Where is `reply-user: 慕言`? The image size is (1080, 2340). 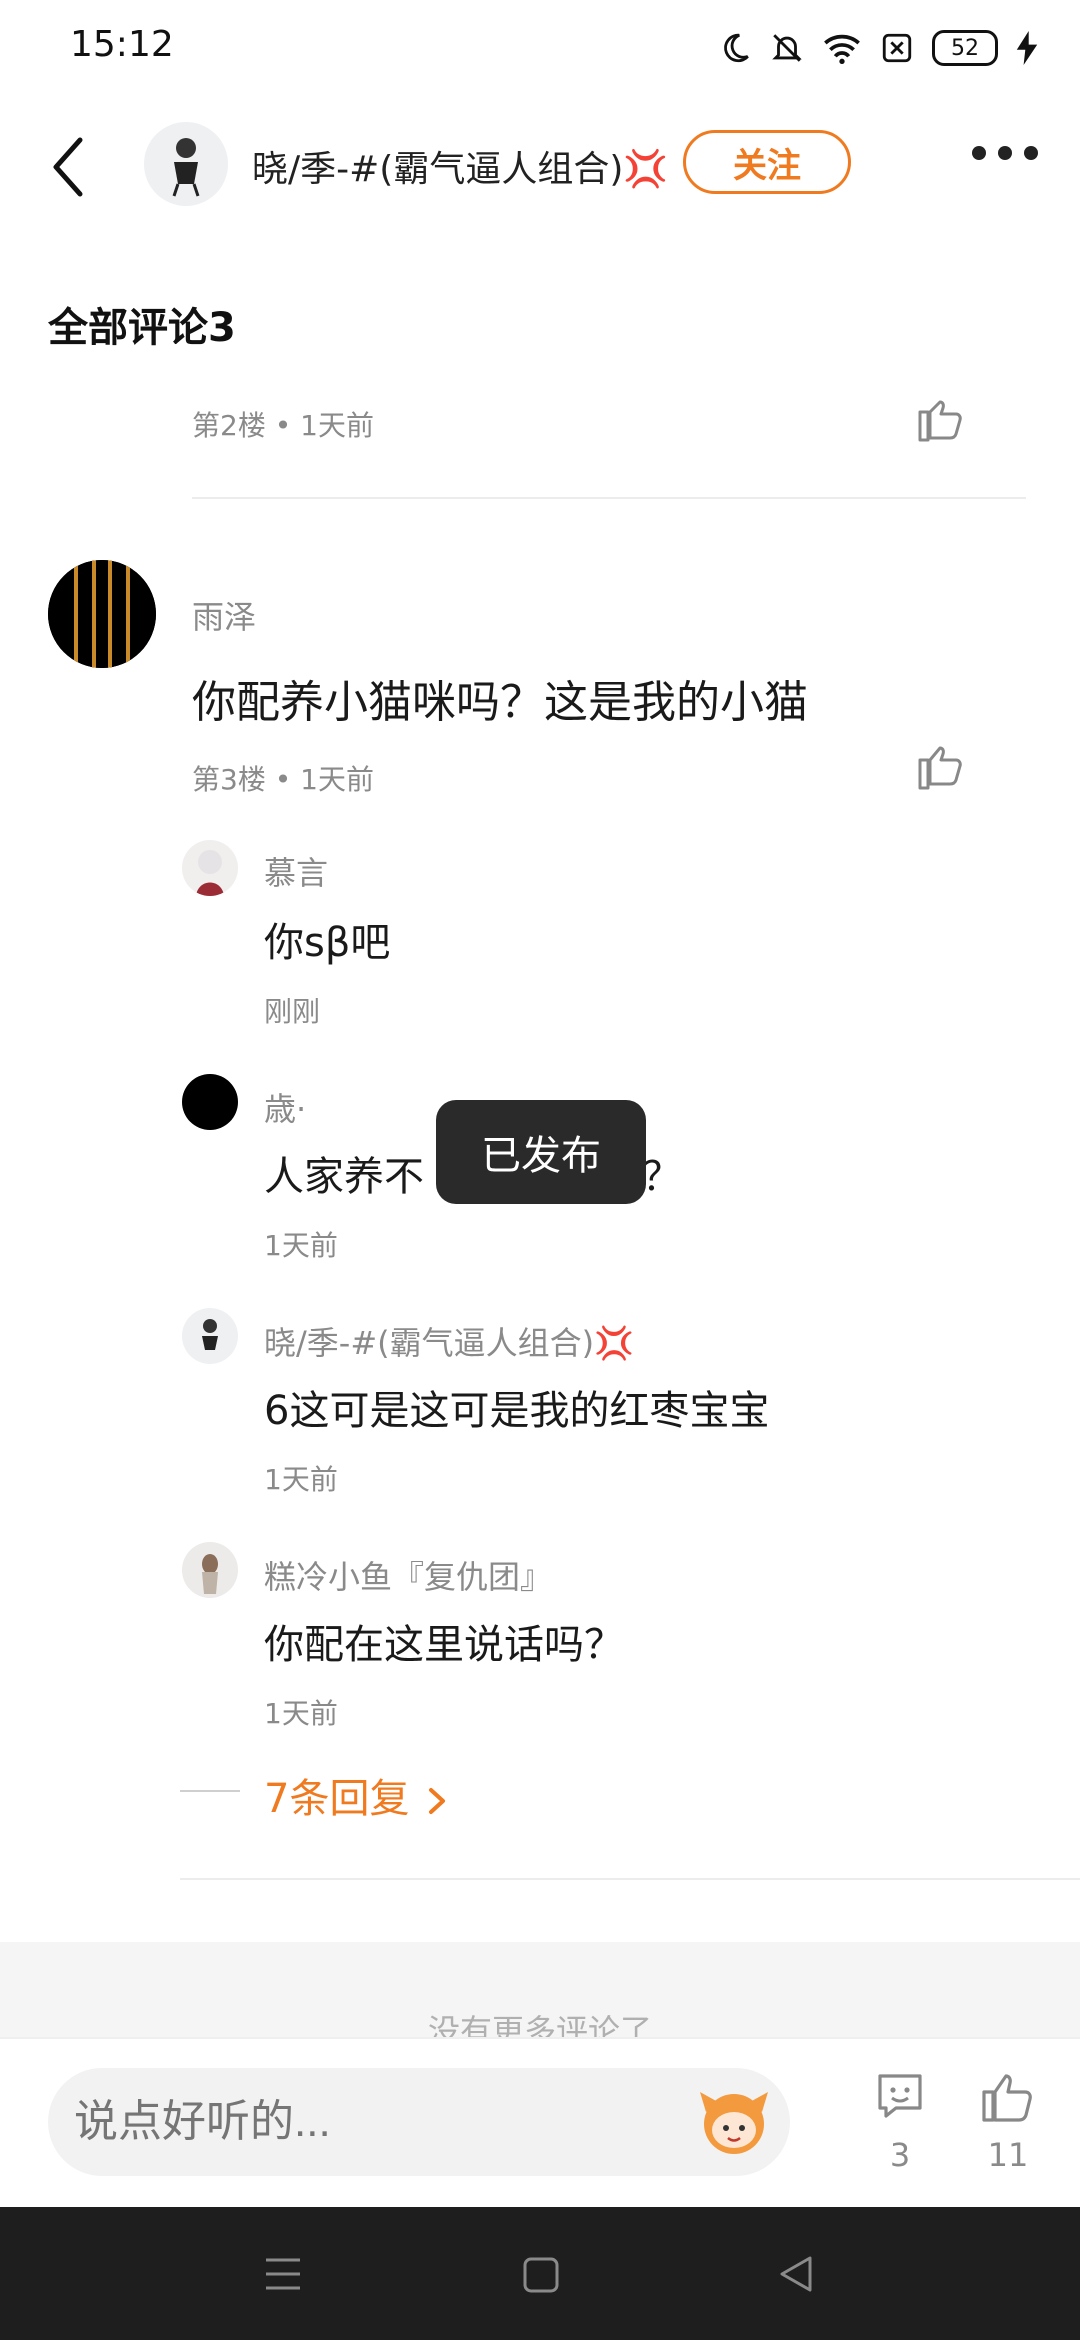
reply-user: 慕言 is located at coordinates (296, 871).